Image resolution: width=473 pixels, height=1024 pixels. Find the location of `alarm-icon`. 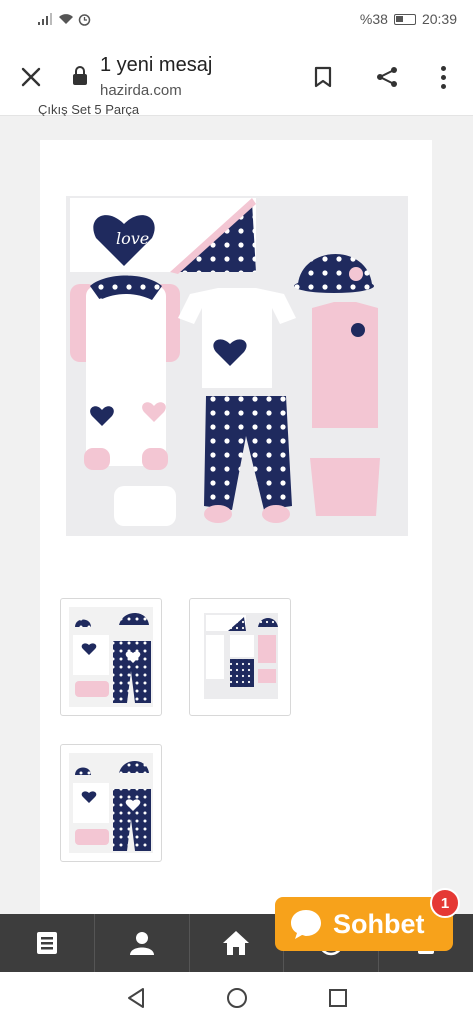

alarm-icon is located at coordinates (84, 19).